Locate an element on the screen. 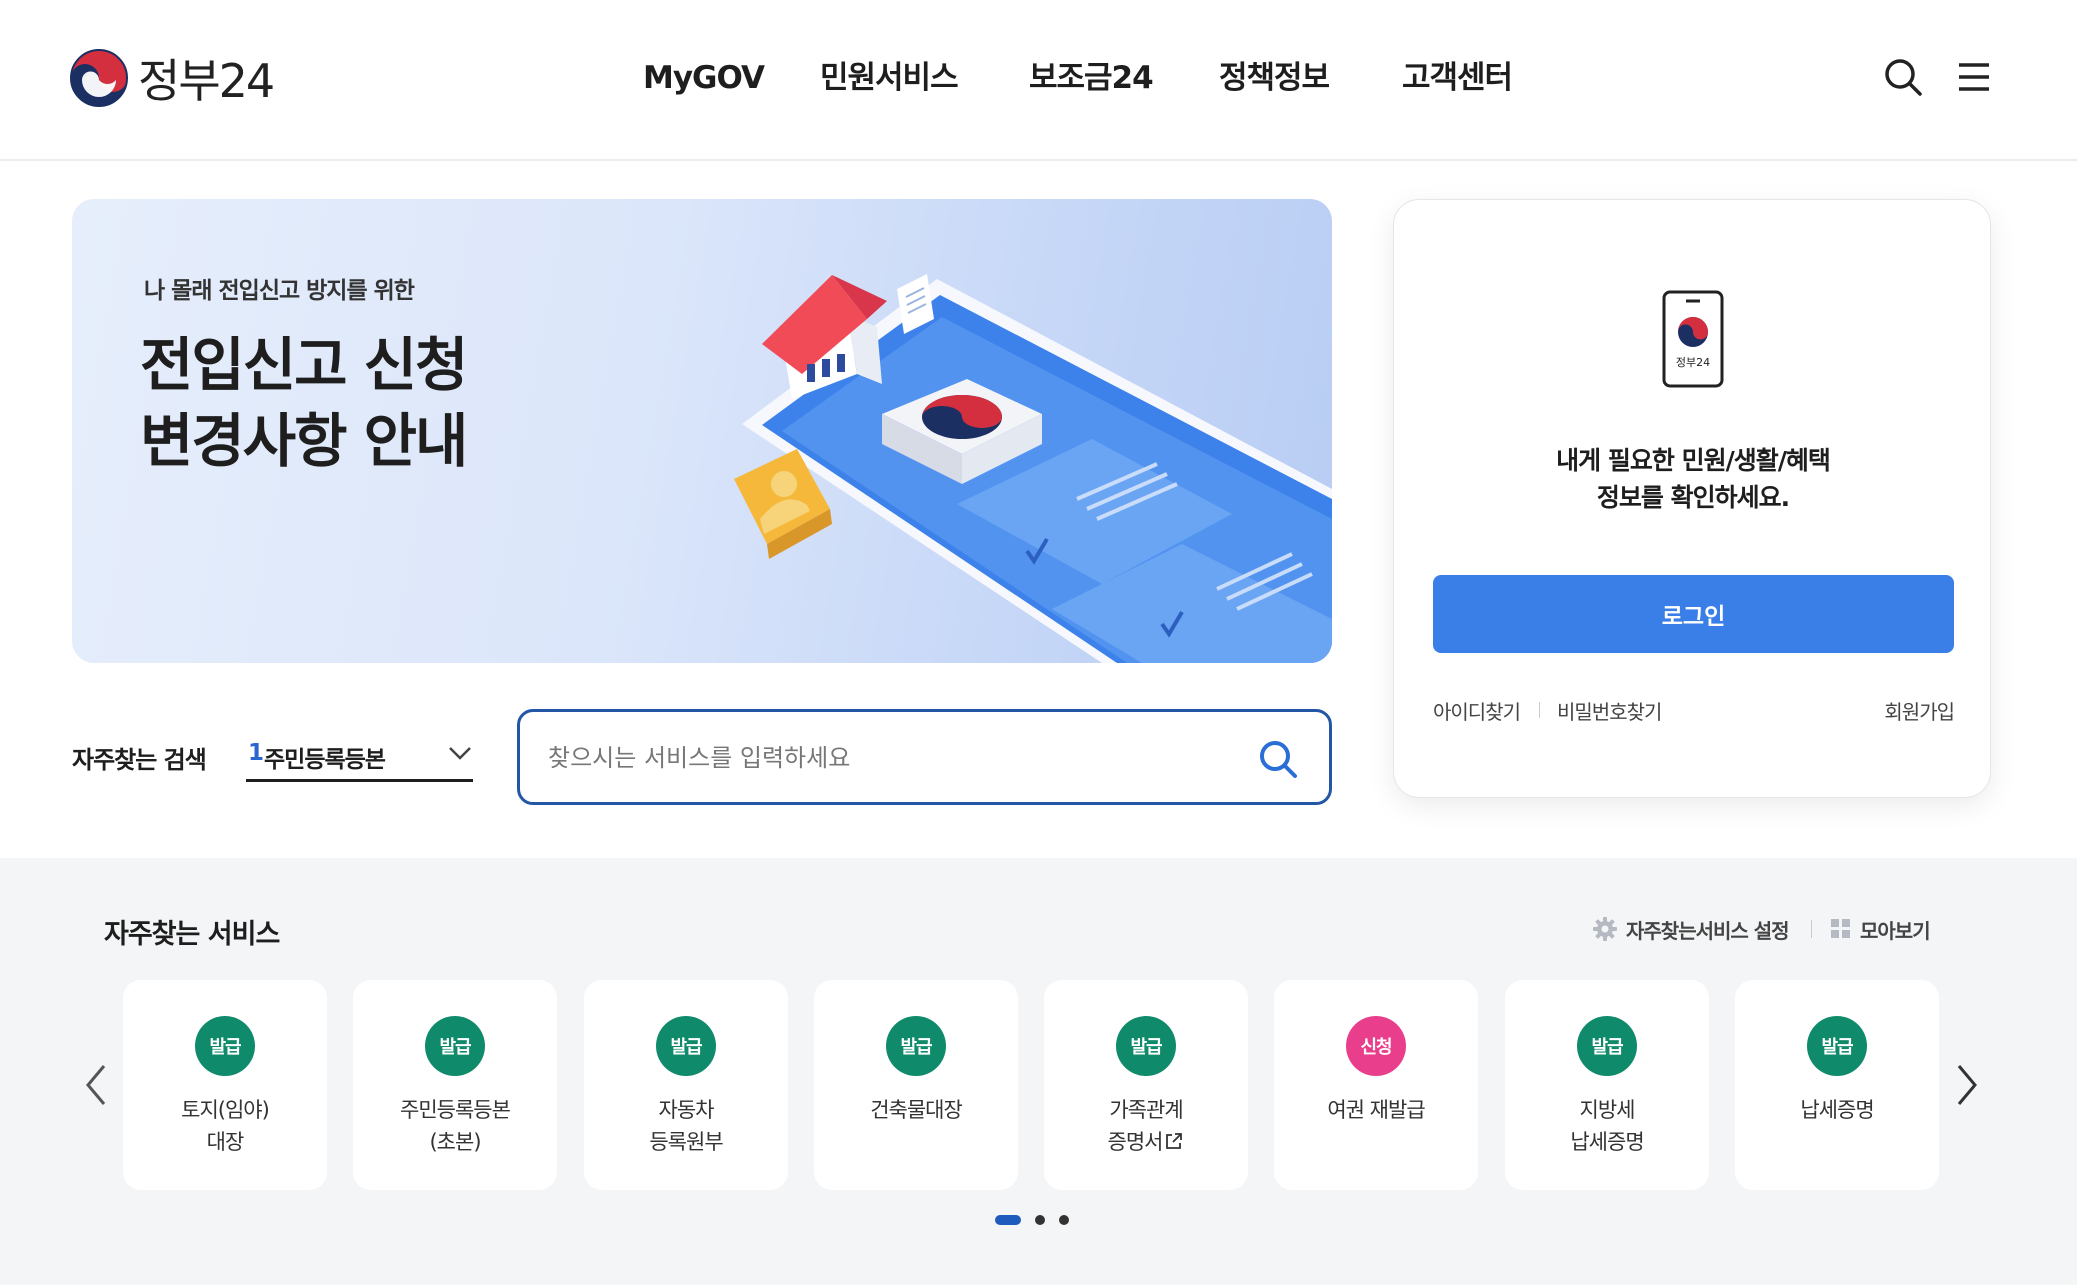 The width and height of the screenshot is (2077, 1285). service-card-tax-certificate: 발급 납세증명 is located at coordinates (1837, 1085).